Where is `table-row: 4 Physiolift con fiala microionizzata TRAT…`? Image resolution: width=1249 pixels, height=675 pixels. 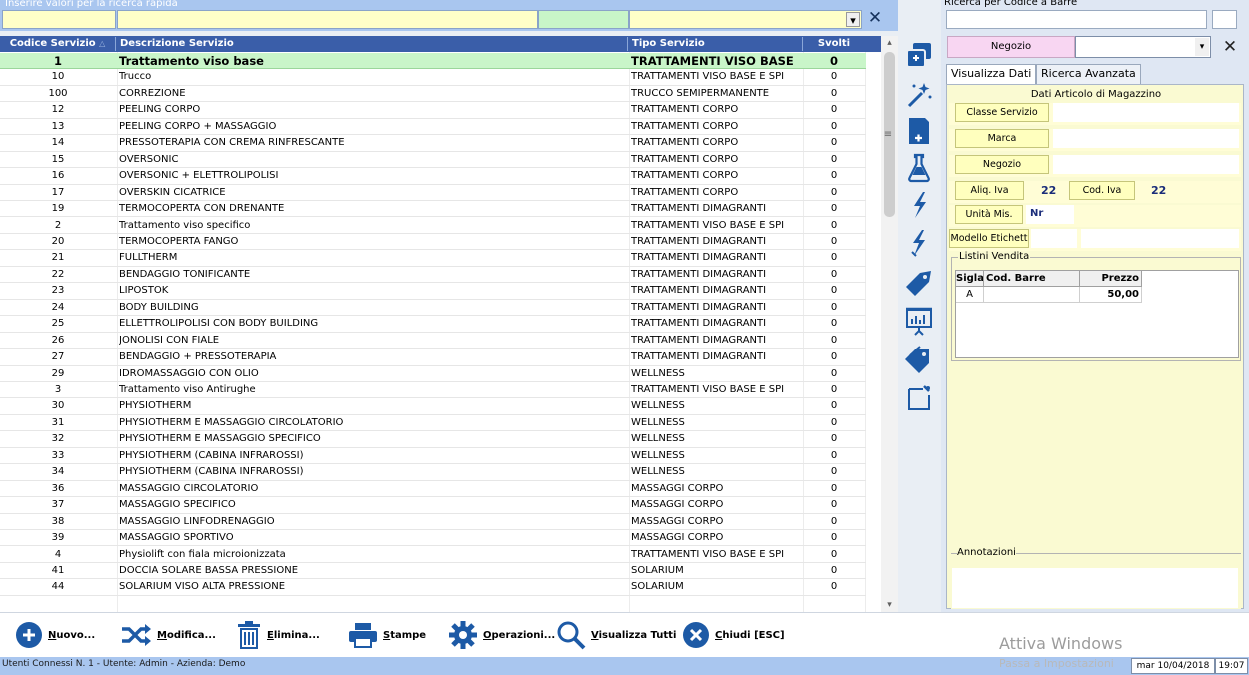 table-row: 4 Physiolift con fiala microionizzata TRAT… is located at coordinates (433, 555).